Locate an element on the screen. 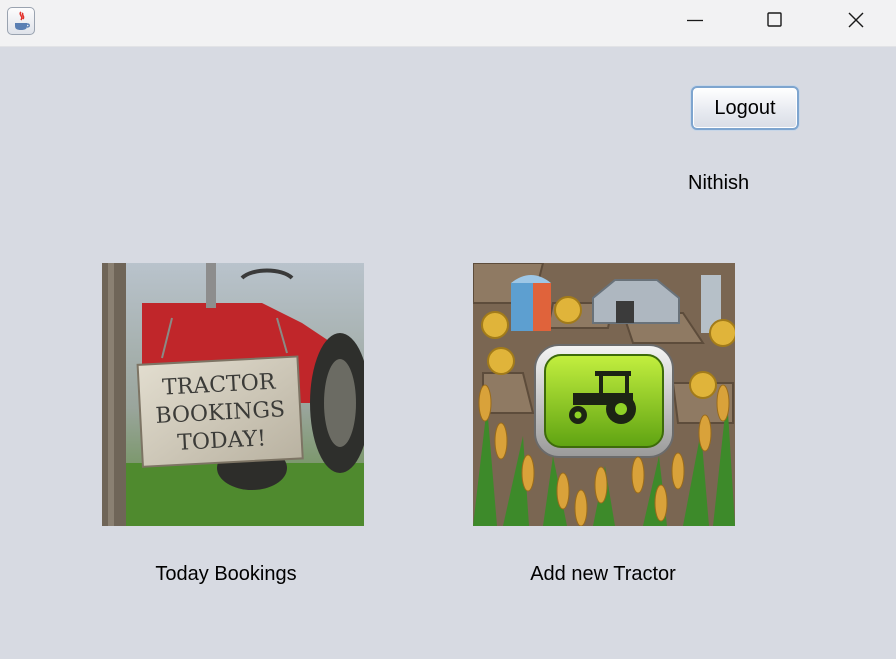 The image size is (896, 659). close-icon is located at coordinates (856, 20).